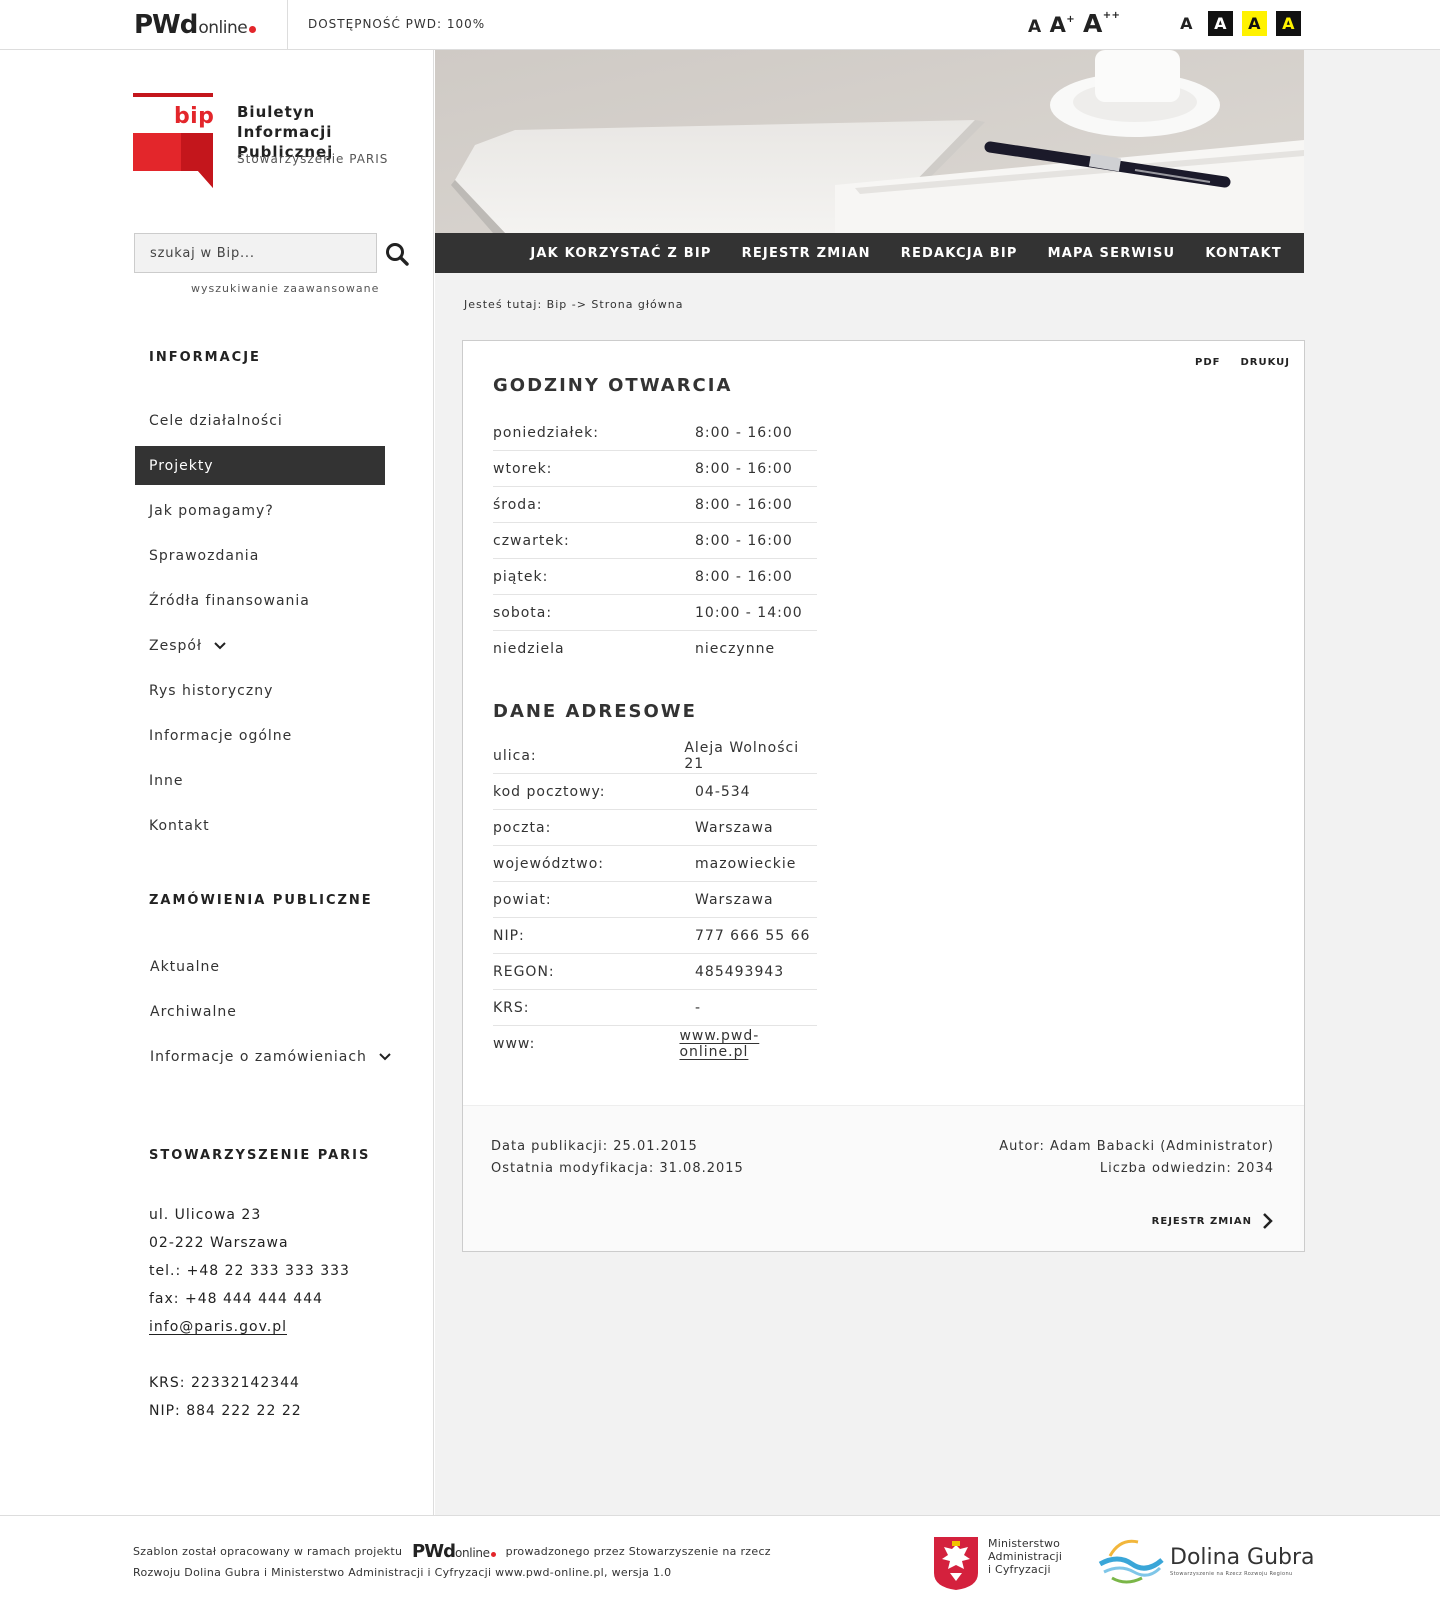 This screenshot has height=1609, width=1440. I want to click on table-row: piątek: 8:00 - 16:00, so click(655, 577).